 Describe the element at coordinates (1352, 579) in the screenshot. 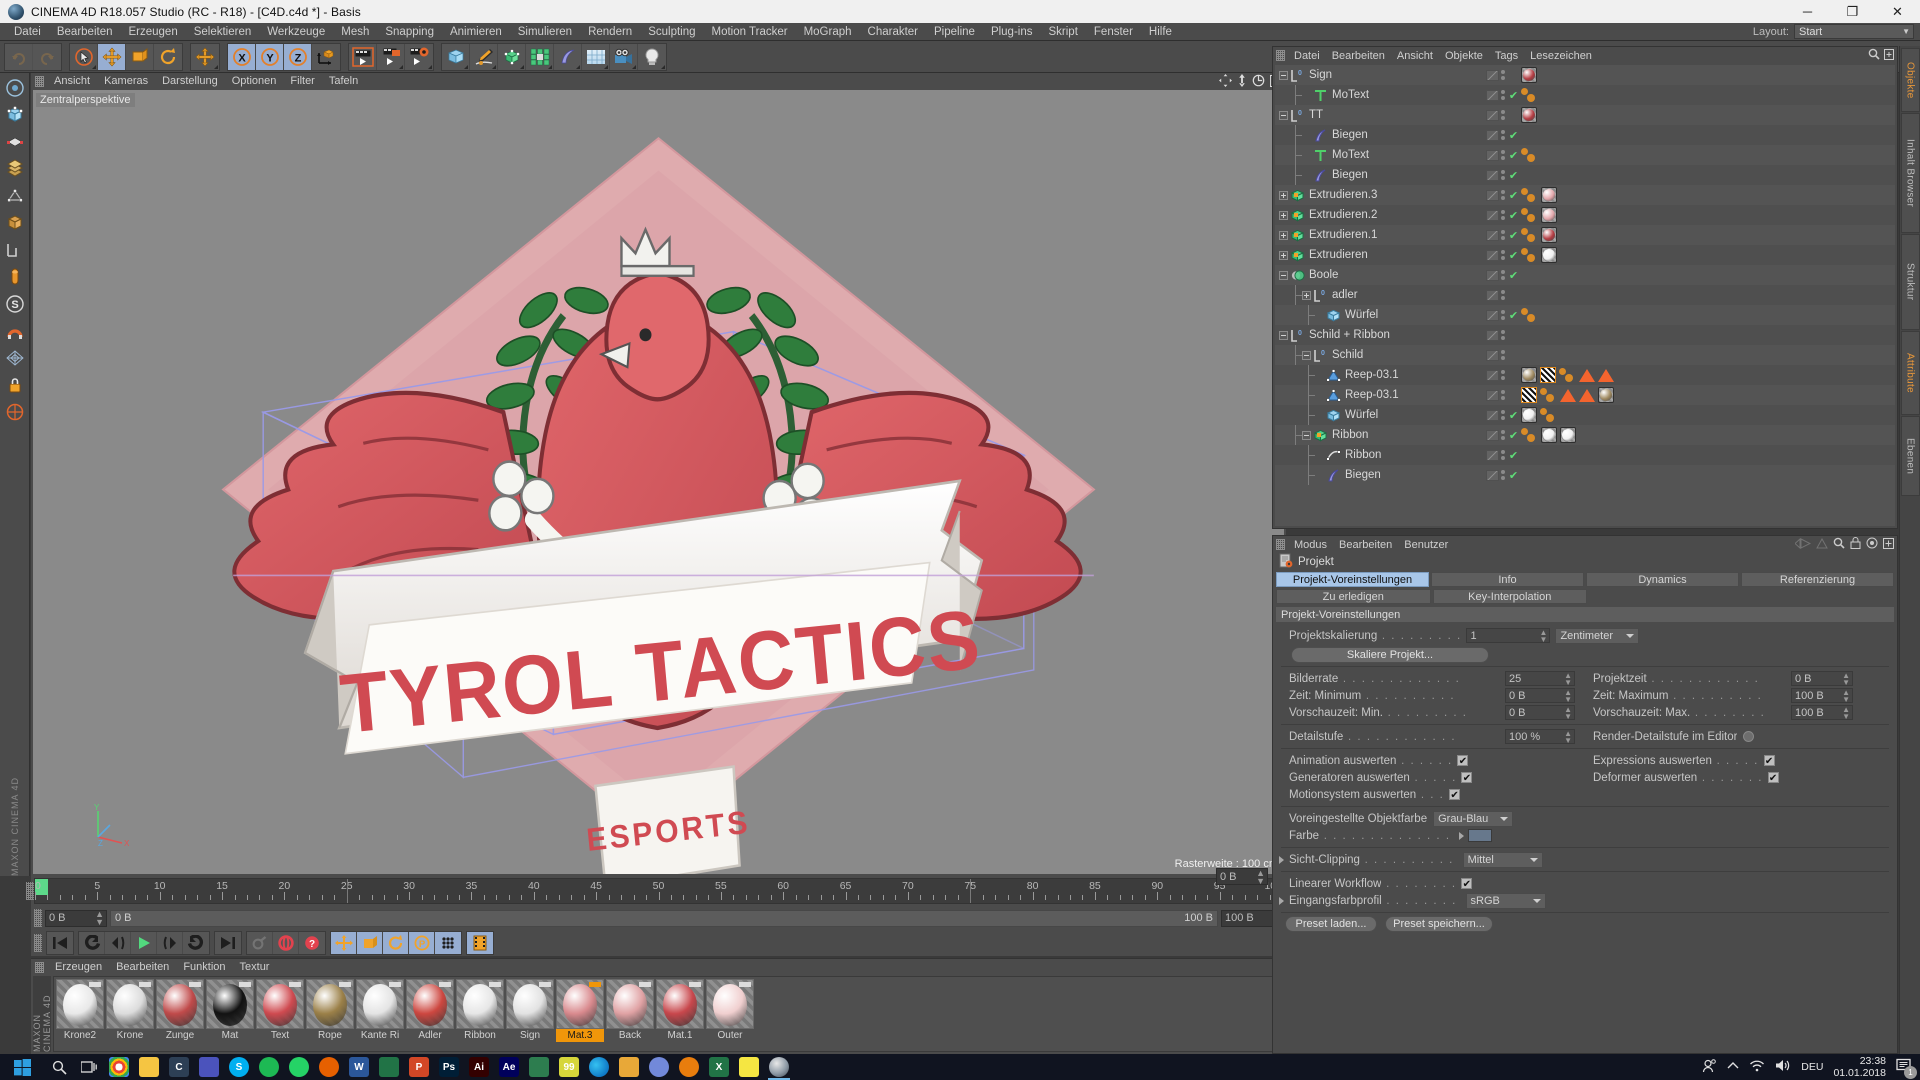

I see `attribute-tab-projekt-voreinstellungen: Projekt-Voreinstellungen` at that location.